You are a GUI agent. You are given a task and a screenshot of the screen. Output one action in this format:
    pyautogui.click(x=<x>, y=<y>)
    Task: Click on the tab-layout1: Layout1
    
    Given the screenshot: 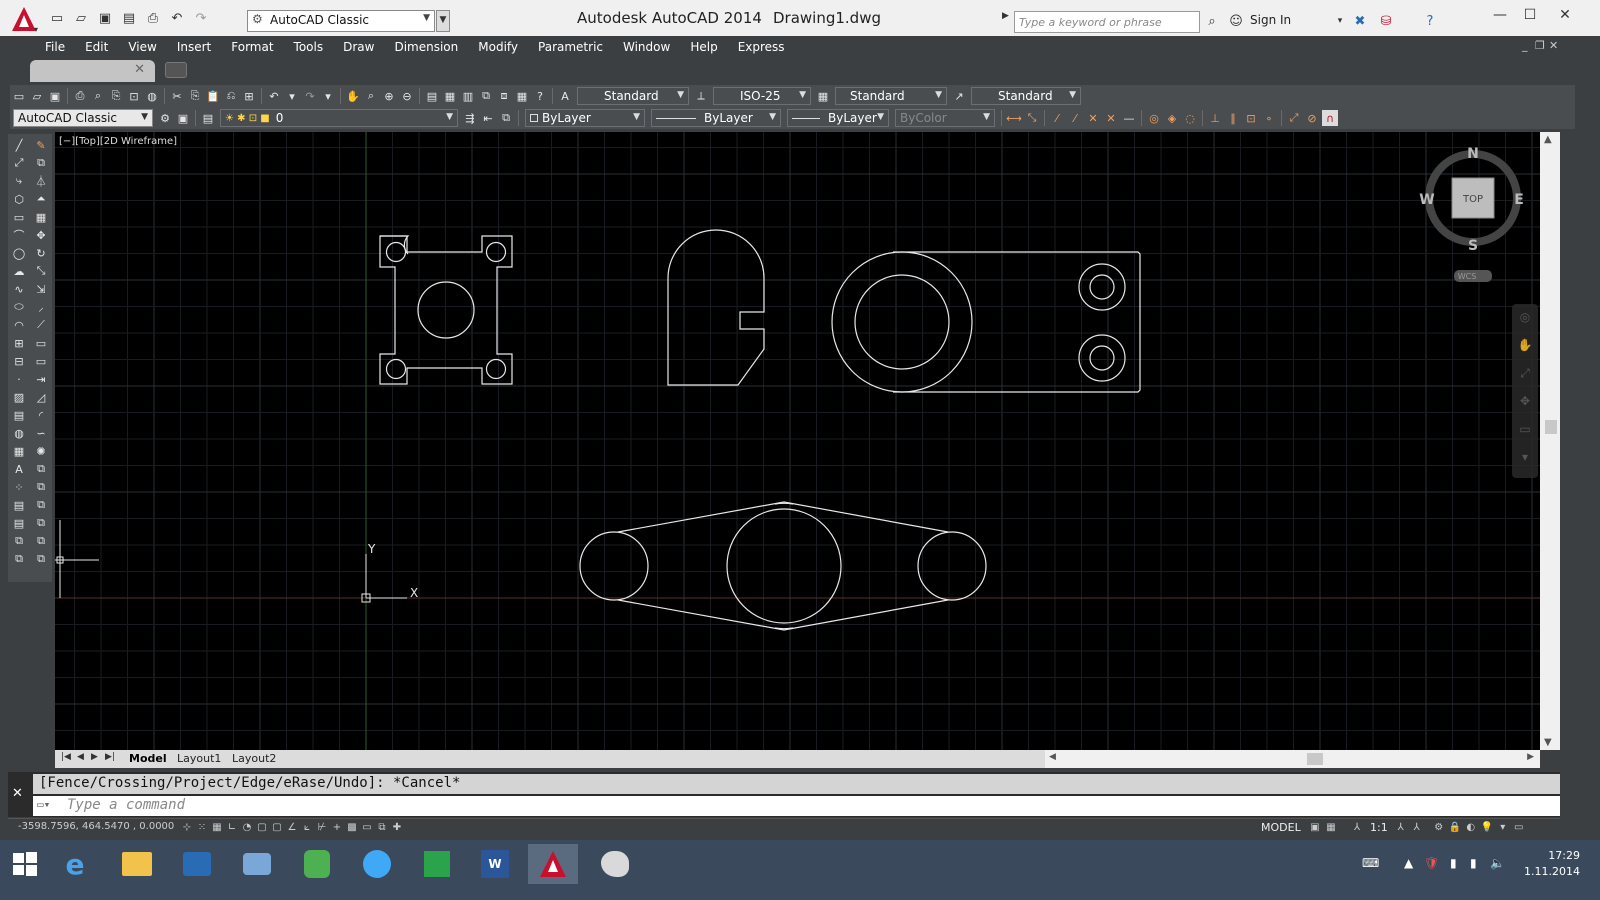 What is the action you would take?
    pyautogui.click(x=199, y=758)
    